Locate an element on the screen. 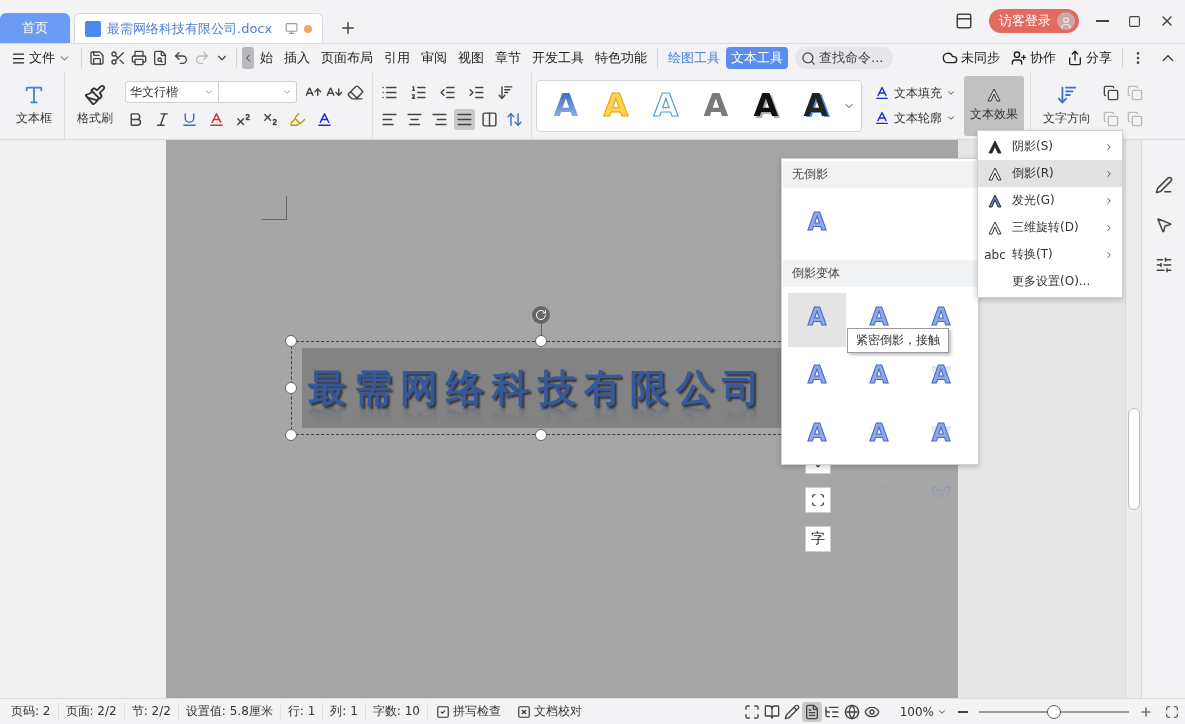 The width and height of the screenshot is (1185, 724). pointer-icon is located at coordinates (1163, 225).